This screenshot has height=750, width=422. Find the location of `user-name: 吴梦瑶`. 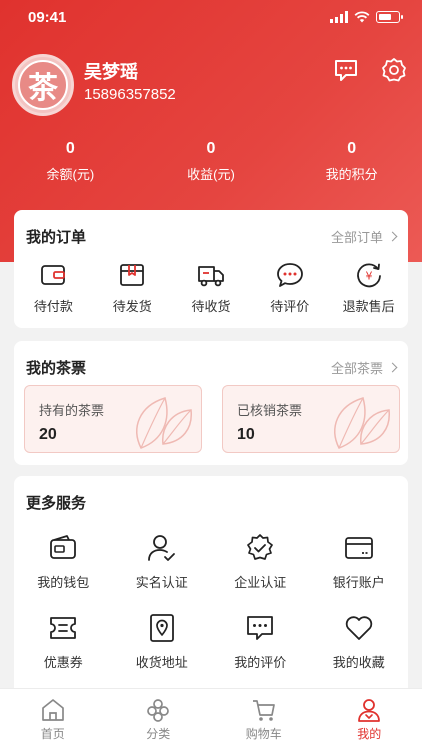

user-name: 吴梦瑶 is located at coordinates (111, 72).